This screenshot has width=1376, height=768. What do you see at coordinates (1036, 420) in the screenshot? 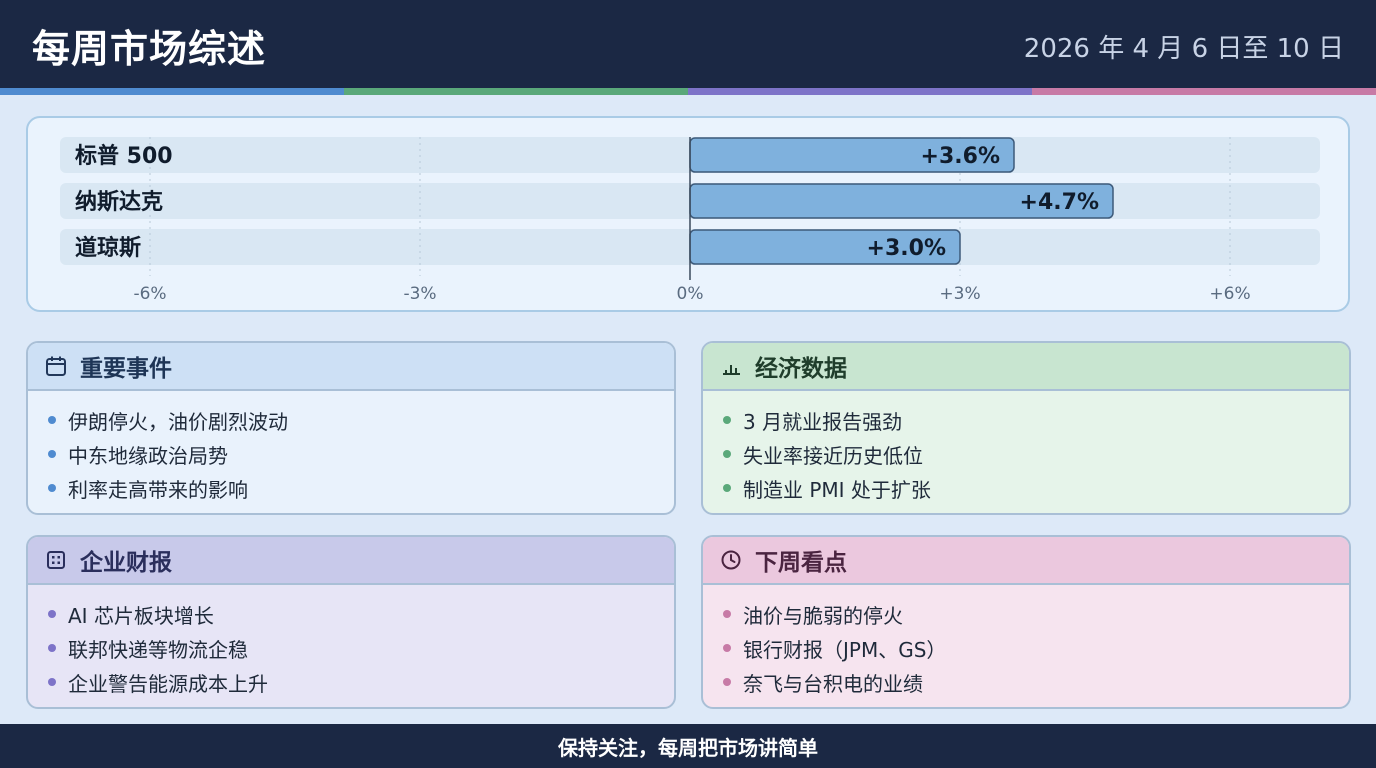
I see `list-item: 3 月就业报告强劲` at bounding box center [1036, 420].